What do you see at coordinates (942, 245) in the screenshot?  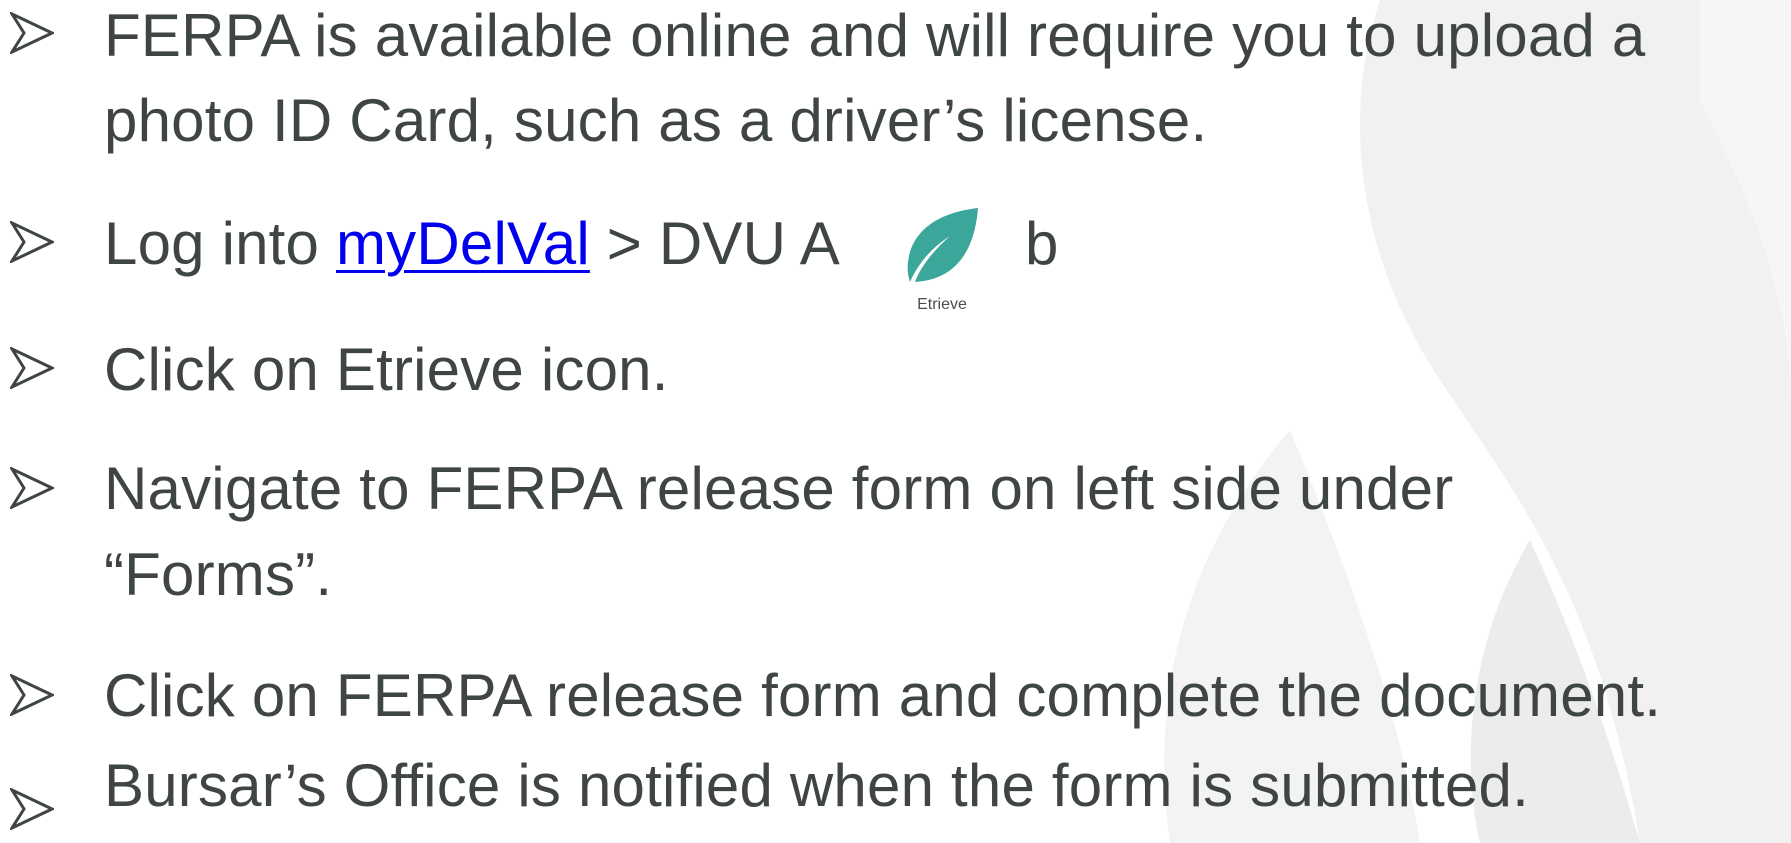 I see `leaf-icon` at bounding box center [942, 245].